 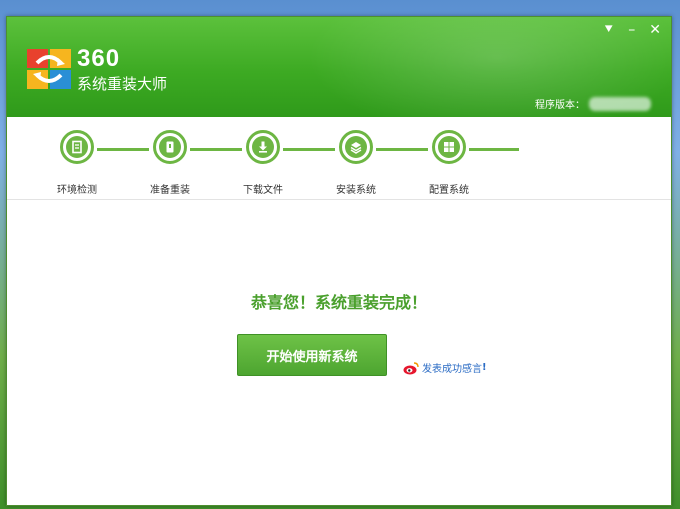 I want to click on feedback-link: 发表成功感言 !, so click(x=445, y=367).